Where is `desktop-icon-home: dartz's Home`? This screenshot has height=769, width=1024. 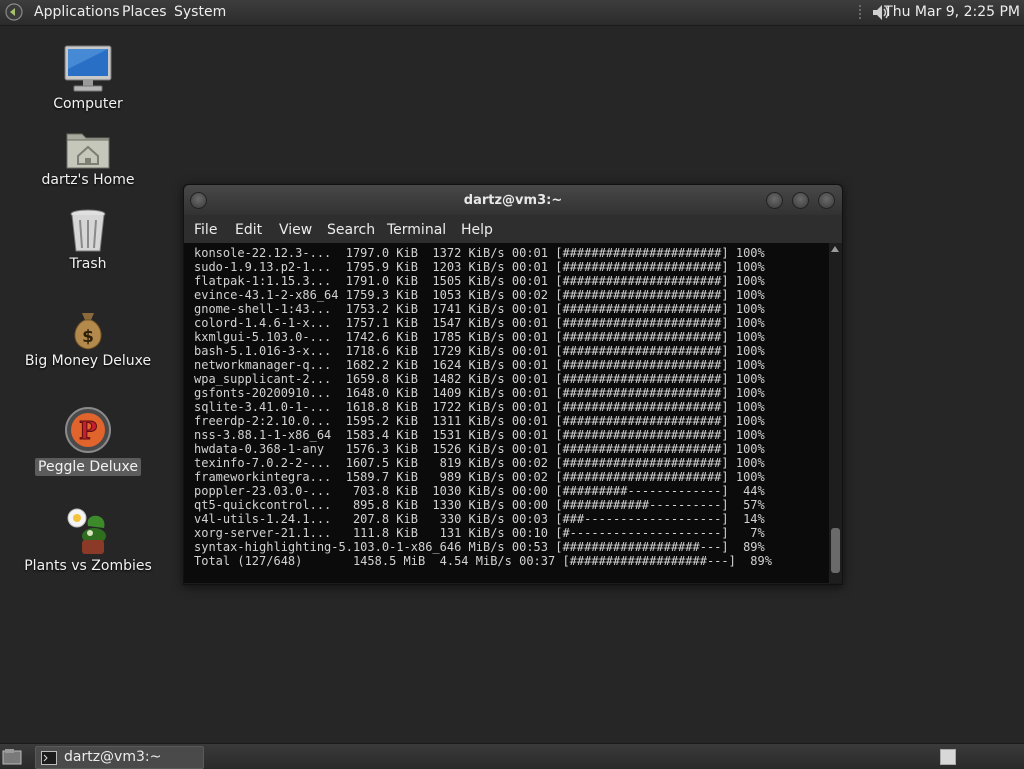 desktop-icon-home: dartz's Home is located at coordinates (88, 158).